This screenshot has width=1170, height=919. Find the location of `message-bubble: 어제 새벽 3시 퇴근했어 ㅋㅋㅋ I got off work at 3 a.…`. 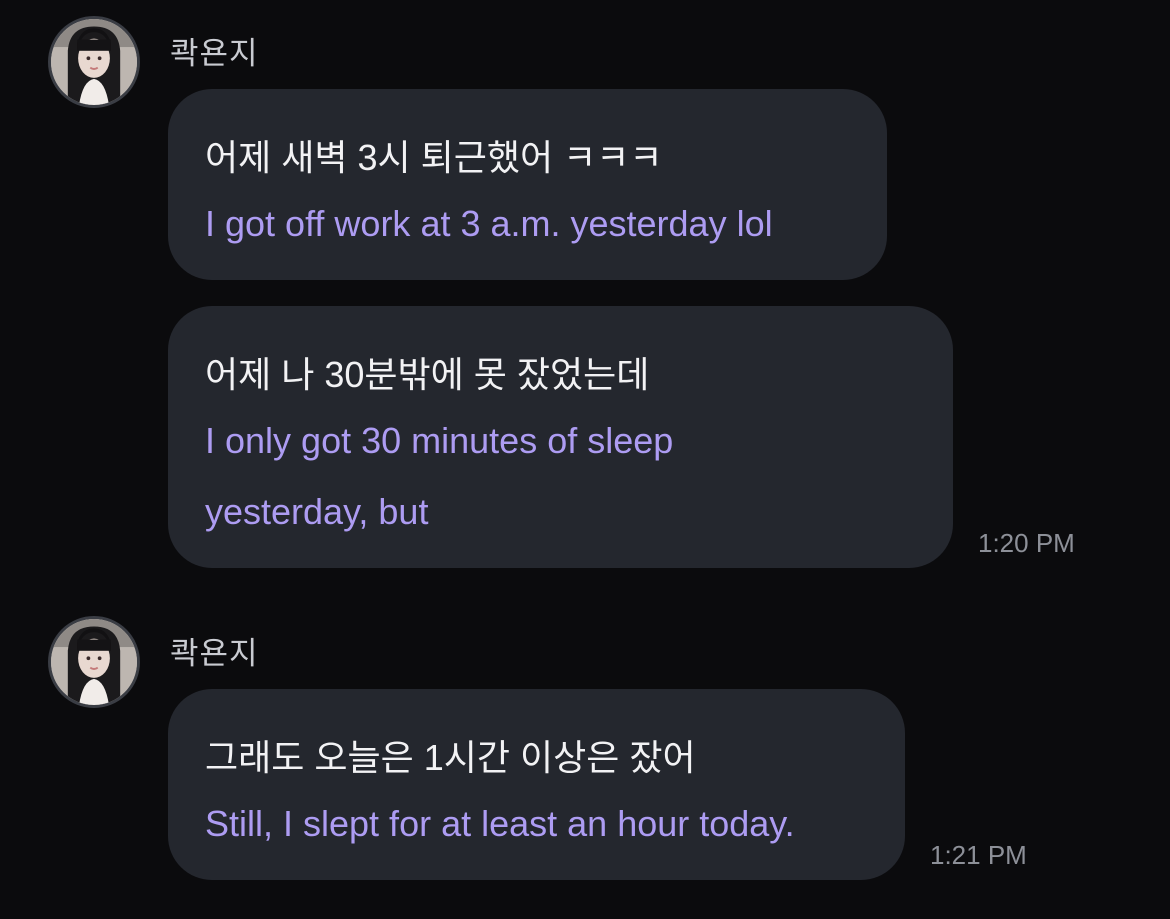

message-bubble: 어제 새벽 3시 퇴근했어 ㅋㅋㅋ I got off work at 3 a.… is located at coordinates (527, 184).